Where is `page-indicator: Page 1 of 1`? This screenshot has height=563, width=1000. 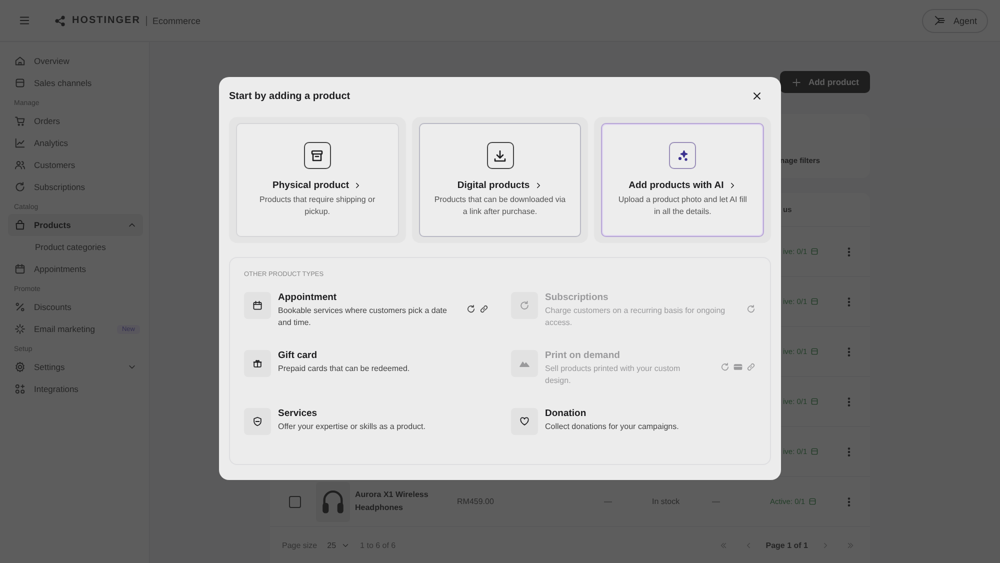 page-indicator: Page 1 of 1 is located at coordinates (787, 545).